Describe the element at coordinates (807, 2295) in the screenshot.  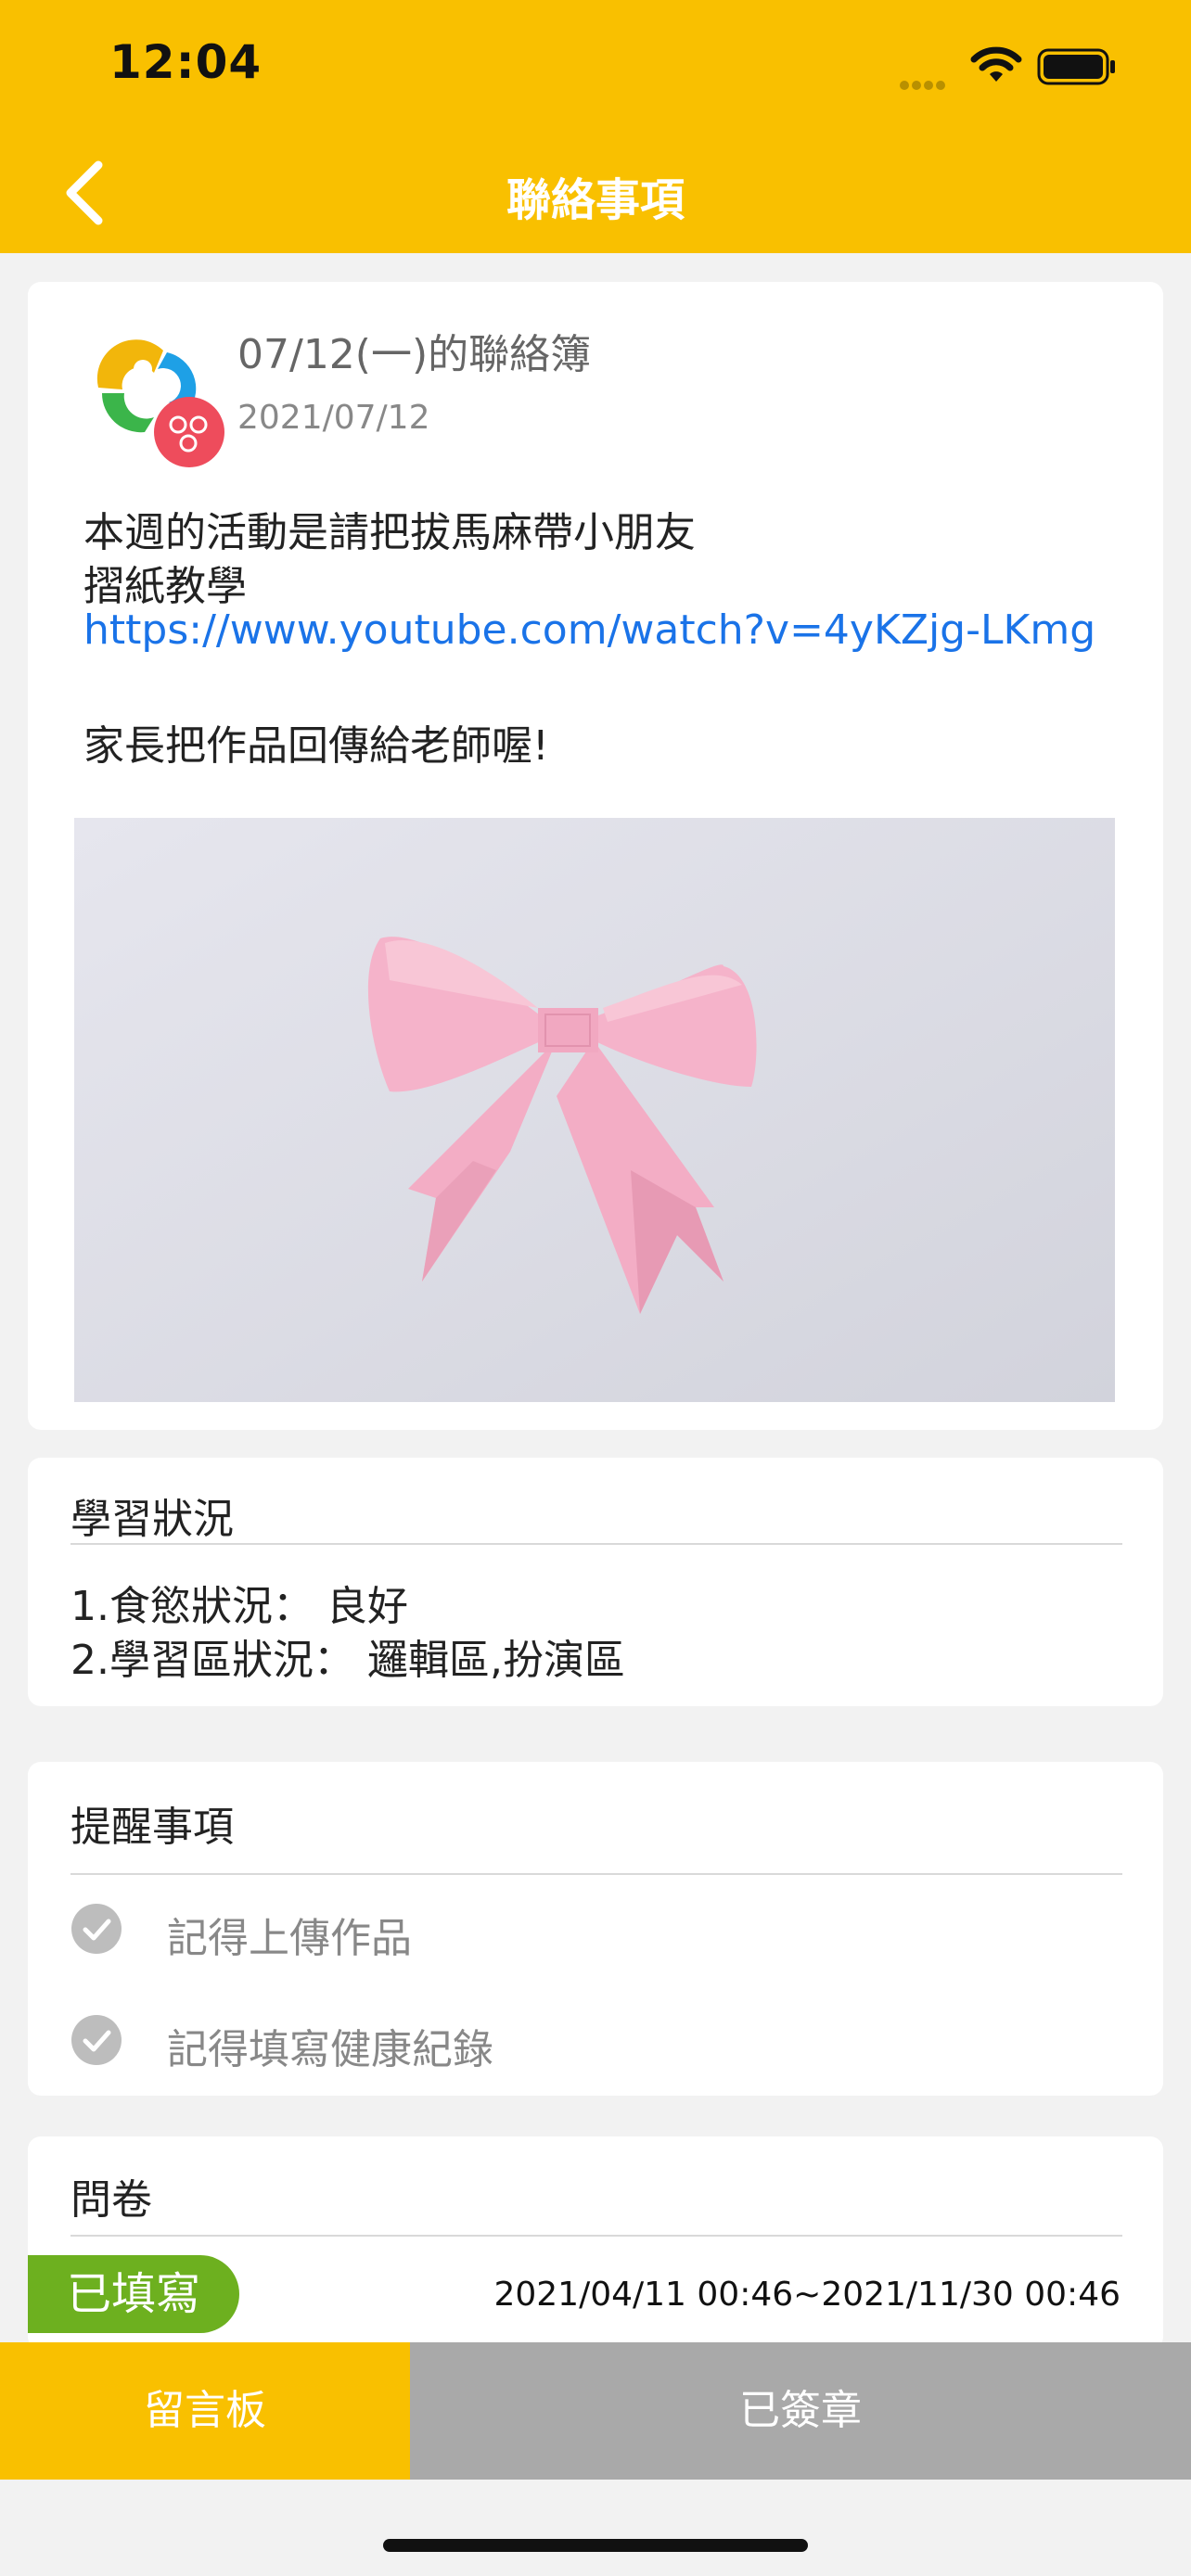
I see `survey-date-range: 2021/04/11 00:46~2021/11/30 00:46` at that location.